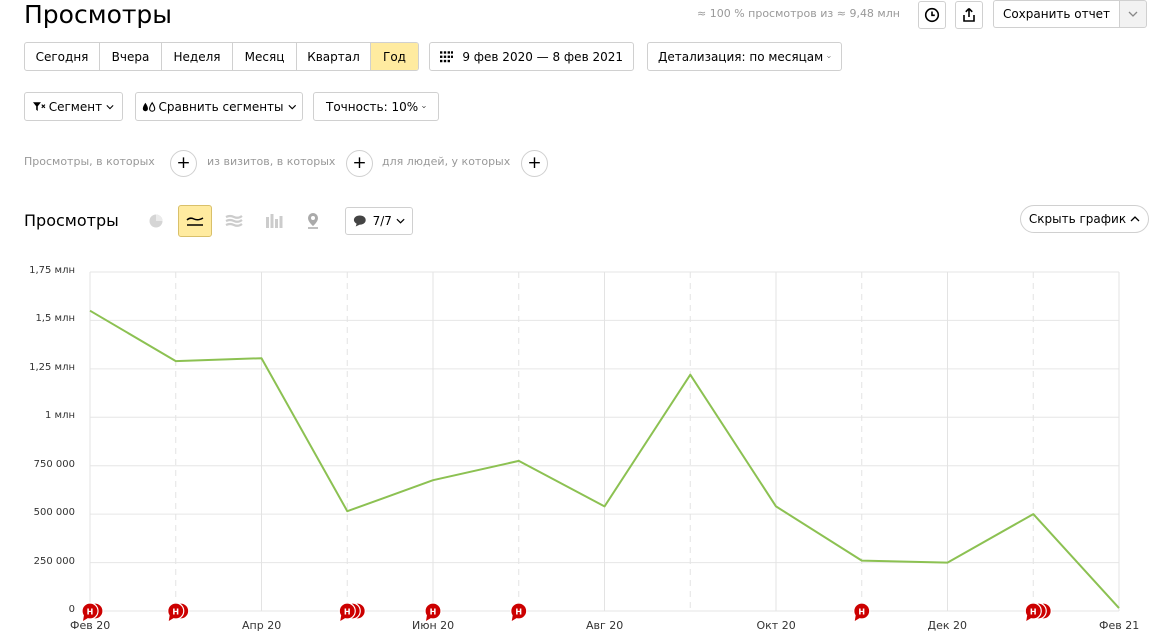 This screenshot has height=639, width=1165. I want to click on chart-type-bar, so click(274, 221).